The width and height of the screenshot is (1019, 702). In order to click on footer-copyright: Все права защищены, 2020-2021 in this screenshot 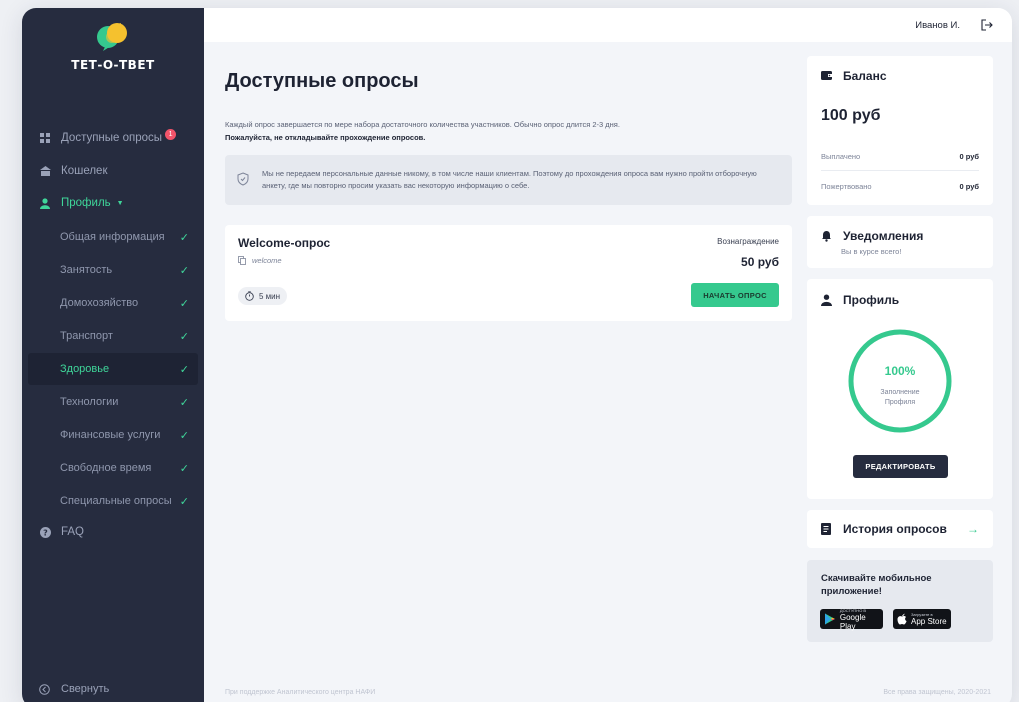, I will do `click(937, 692)`.